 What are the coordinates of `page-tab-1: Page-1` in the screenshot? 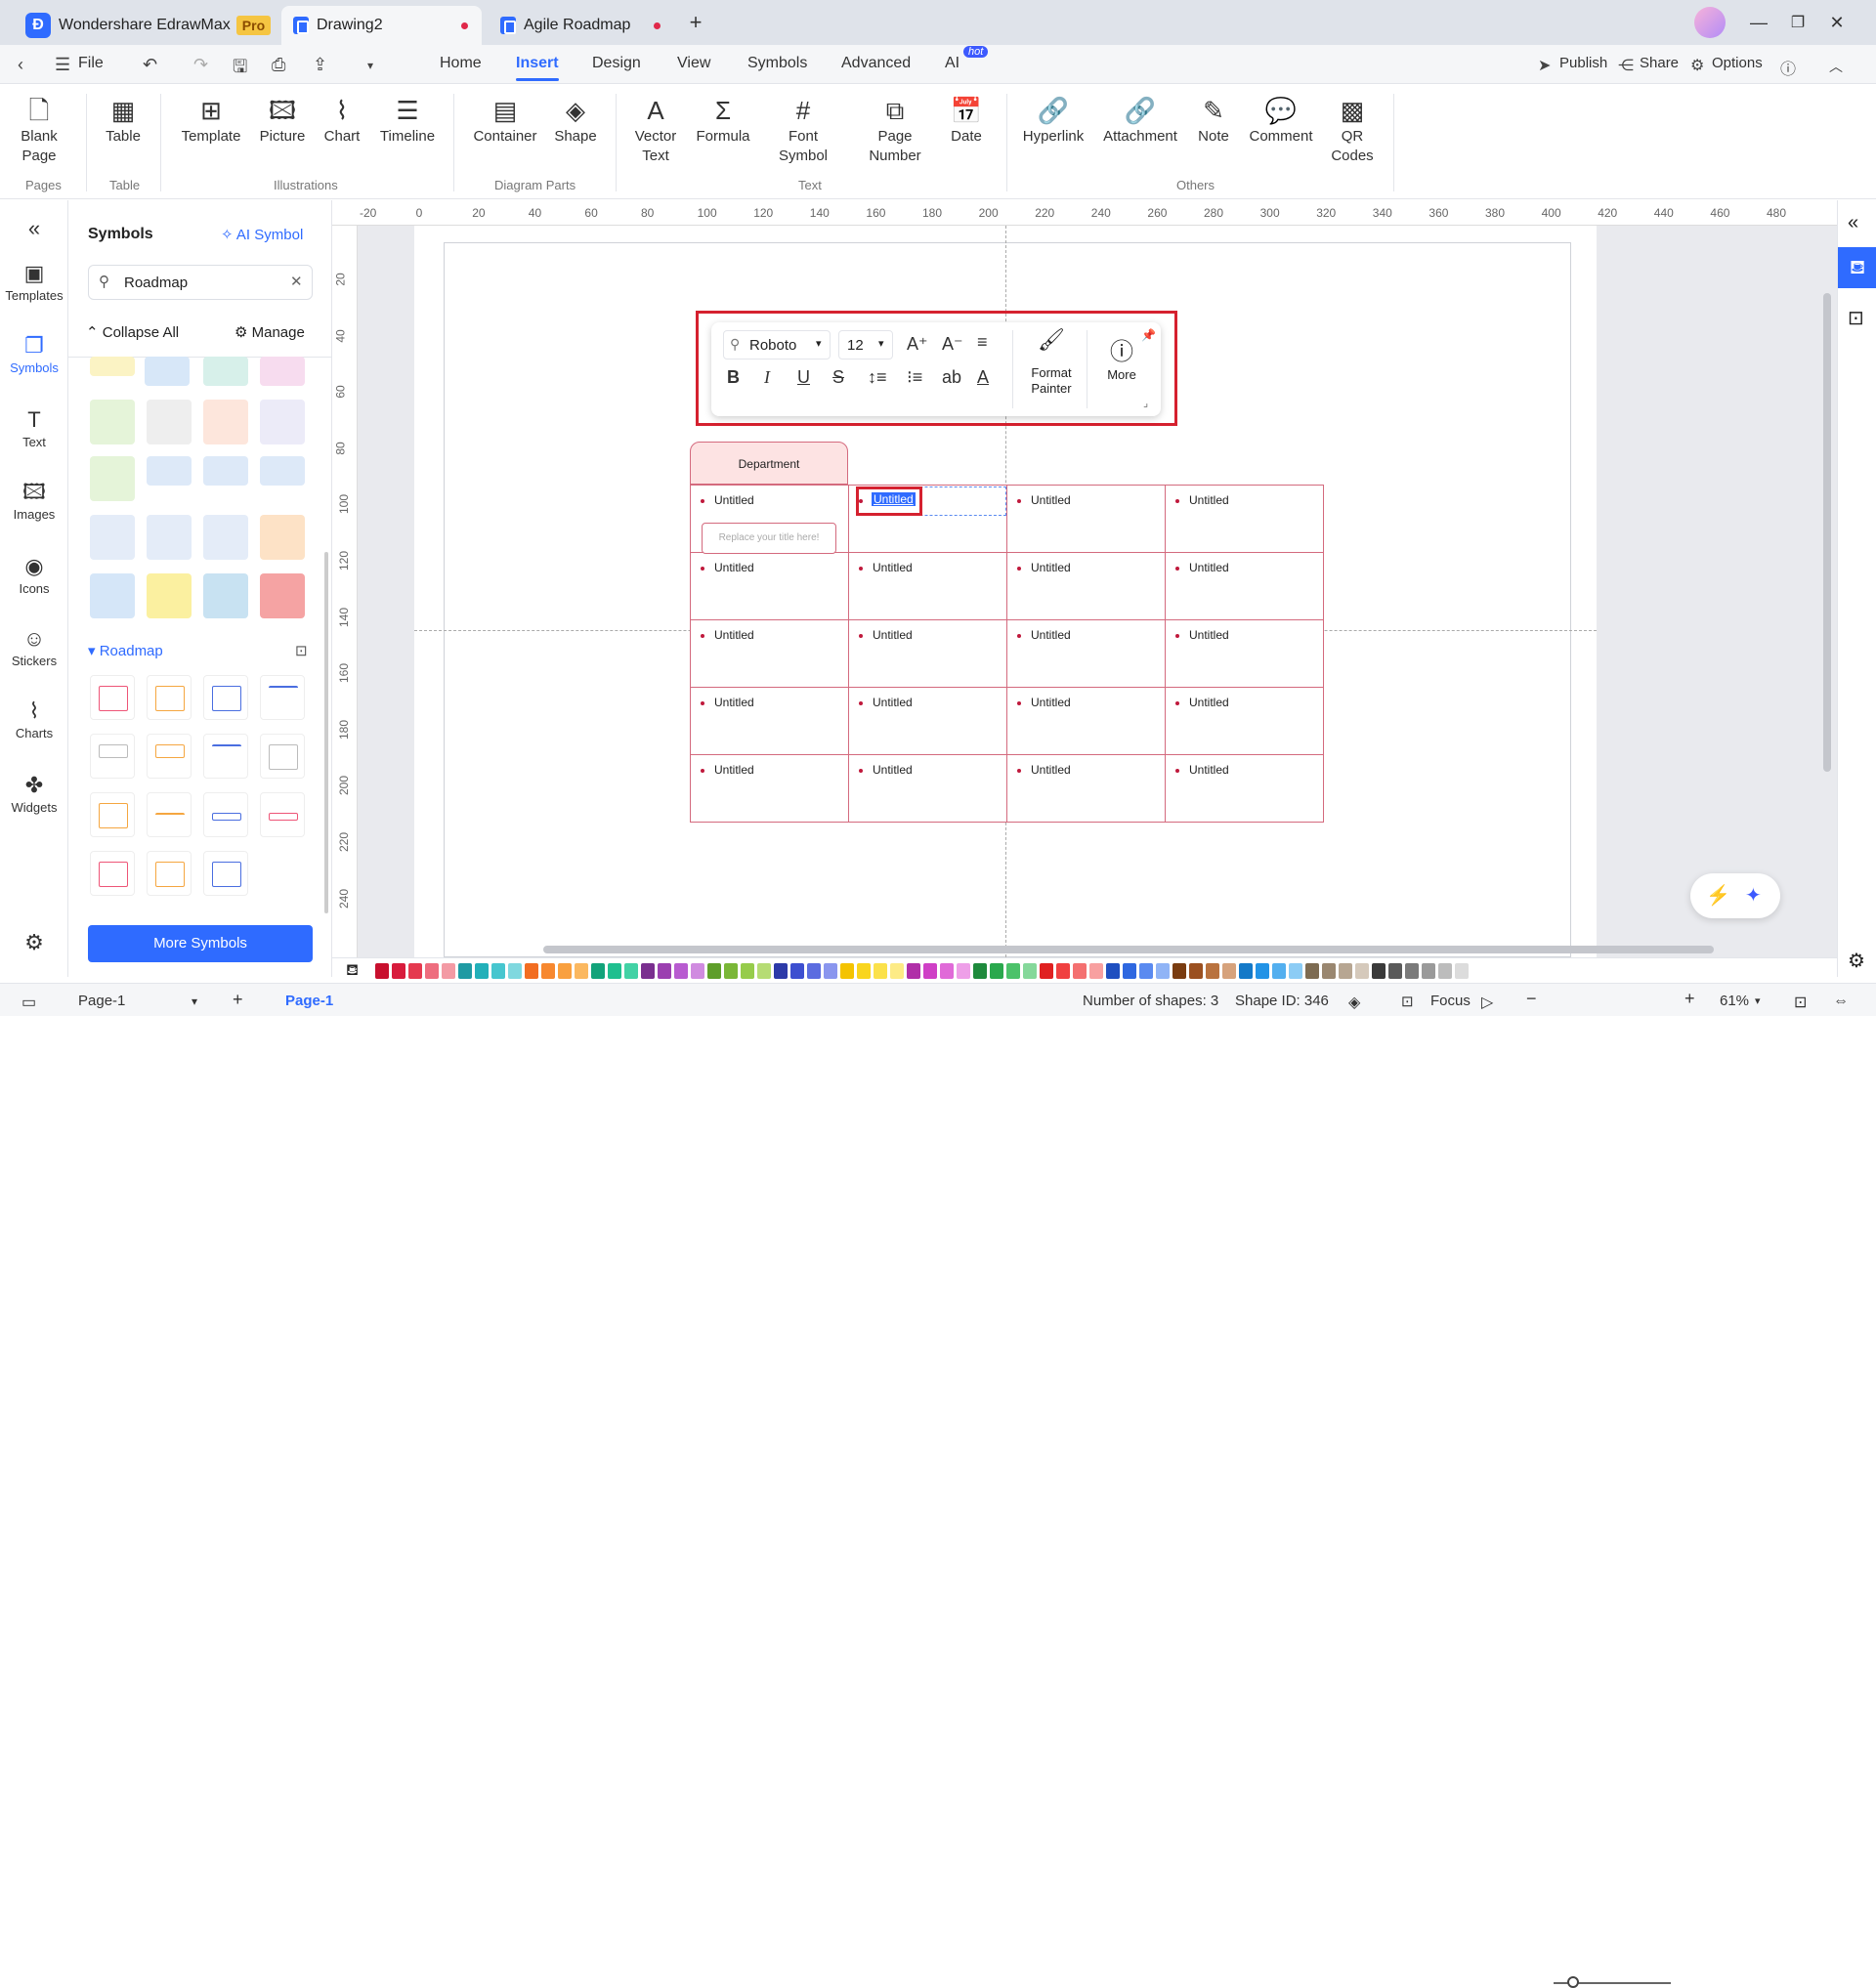 It's located at (309, 1001).